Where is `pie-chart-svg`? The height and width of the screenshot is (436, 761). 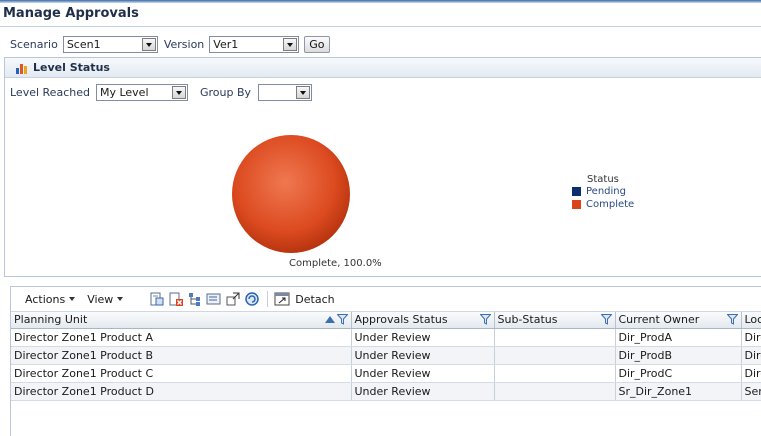
pie-chart-svg is located at coordinates (291, 194).